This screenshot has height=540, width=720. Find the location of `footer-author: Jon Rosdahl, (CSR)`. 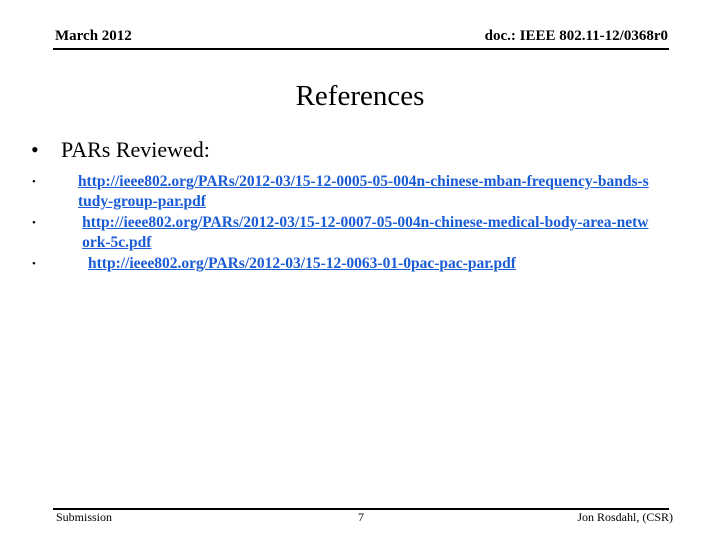

footer-author: Jon Rosdahl, (CSR) is located at coordinates (625, 517).